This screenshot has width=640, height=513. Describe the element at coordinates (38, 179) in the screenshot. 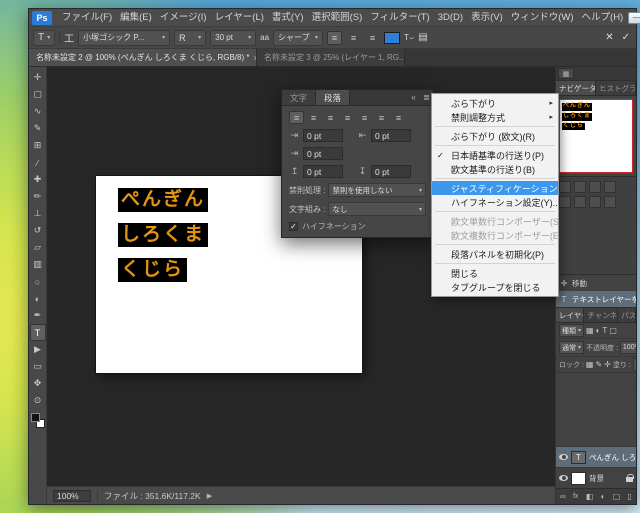

I see `healing-brush-tool: ✚` at that location.